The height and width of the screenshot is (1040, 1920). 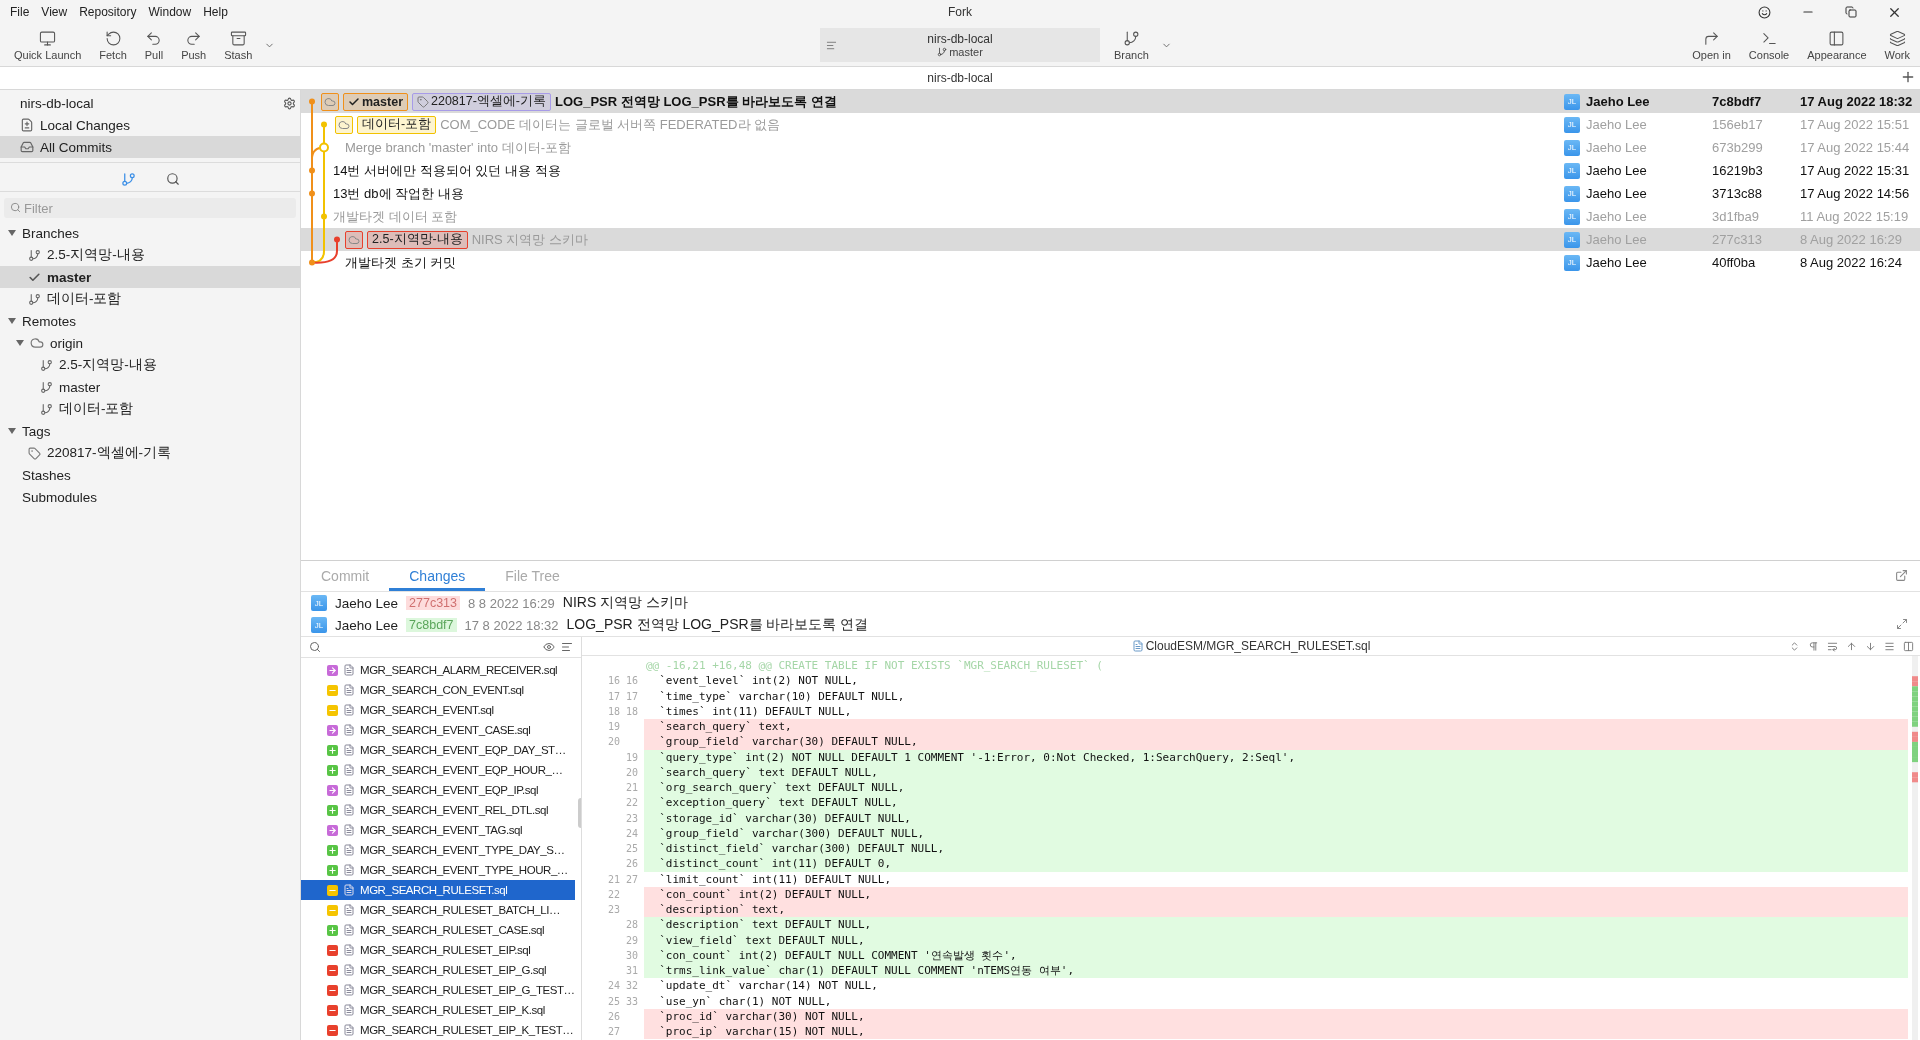 What do you see at coordinates (1902, 624) in the screenshot?
I see `expand-icon` at bounding box center [1902, 624].